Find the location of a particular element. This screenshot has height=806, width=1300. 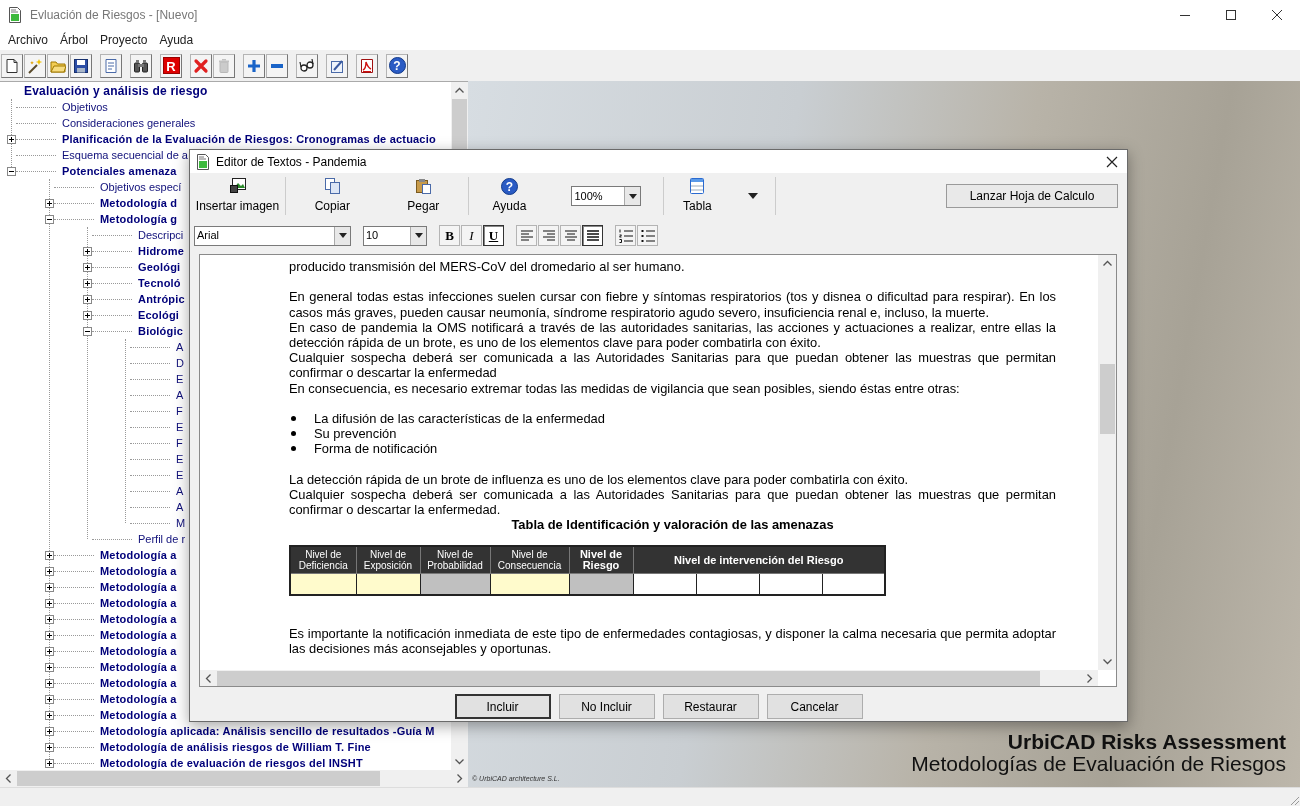

size-dropdown: 10 is located at coordinates (395, 235).